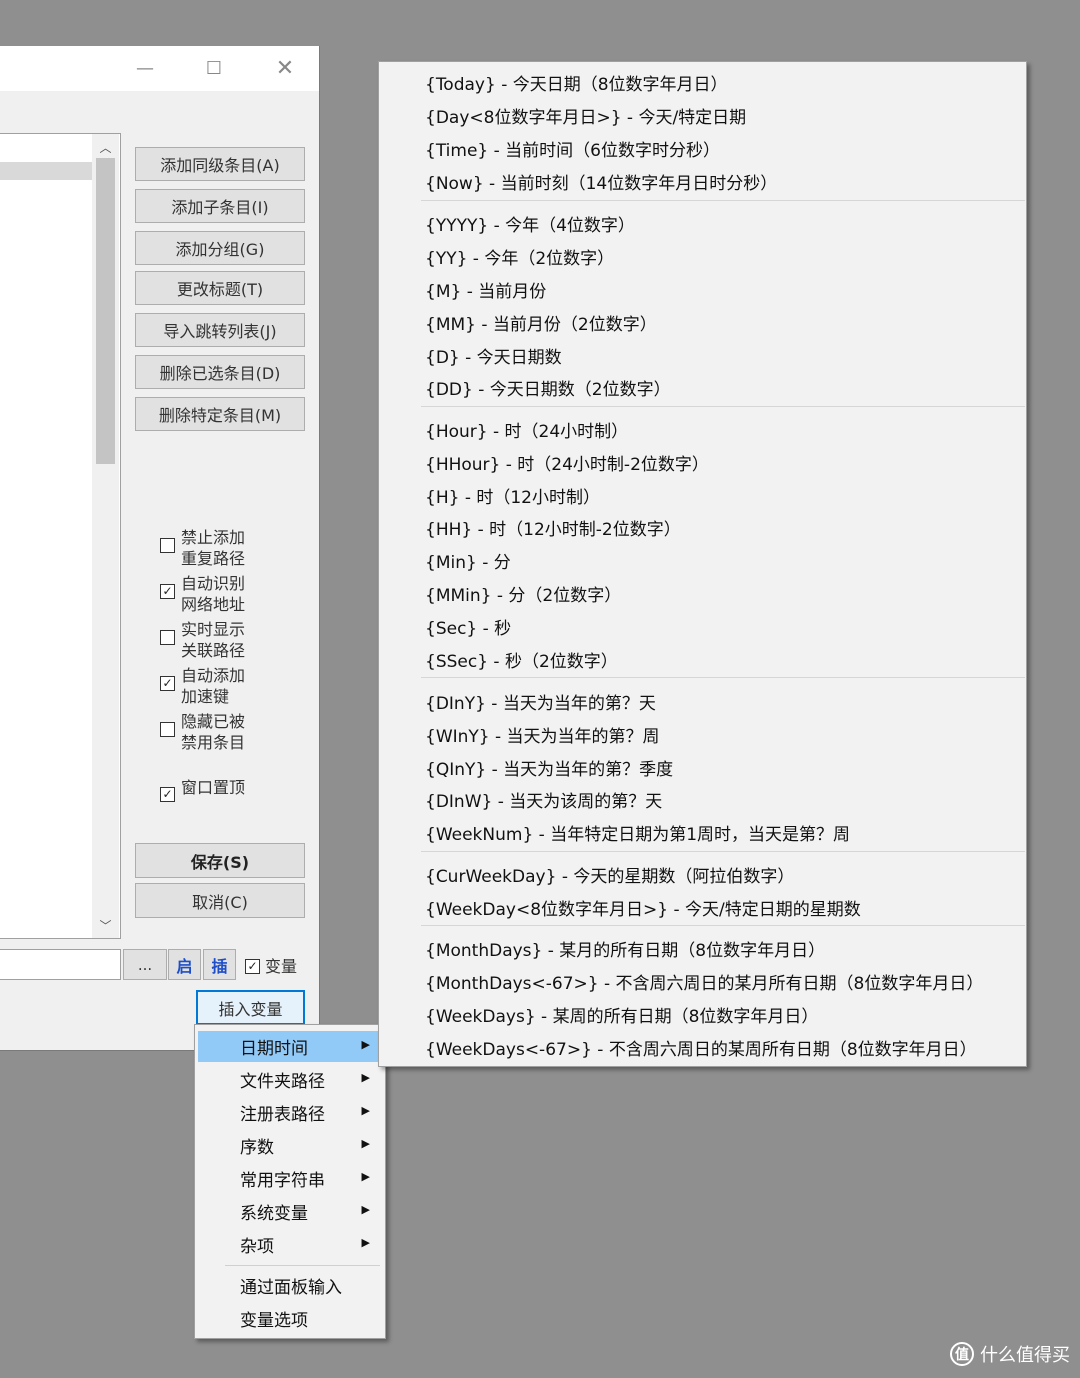  I want to click on submenu-item: {HH} - 时（12小时制-2位数字）, so click(553, 527).